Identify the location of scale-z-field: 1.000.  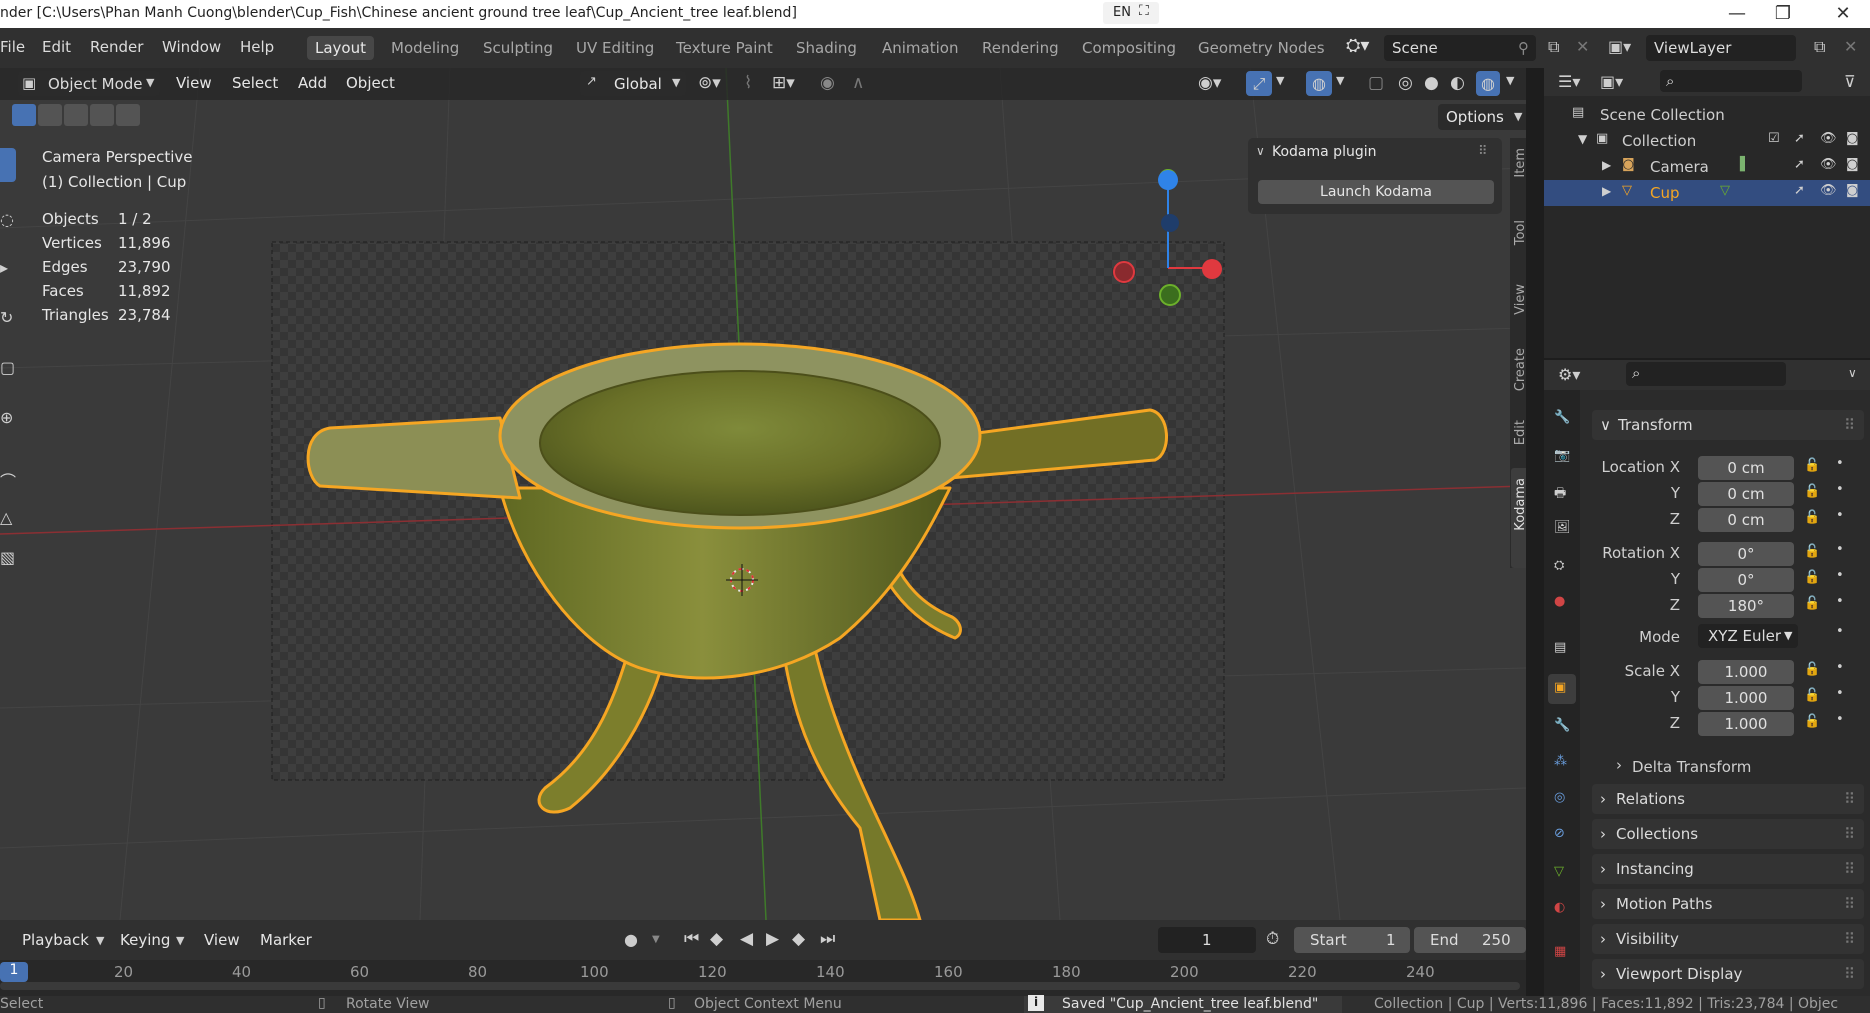
(1746, 724).